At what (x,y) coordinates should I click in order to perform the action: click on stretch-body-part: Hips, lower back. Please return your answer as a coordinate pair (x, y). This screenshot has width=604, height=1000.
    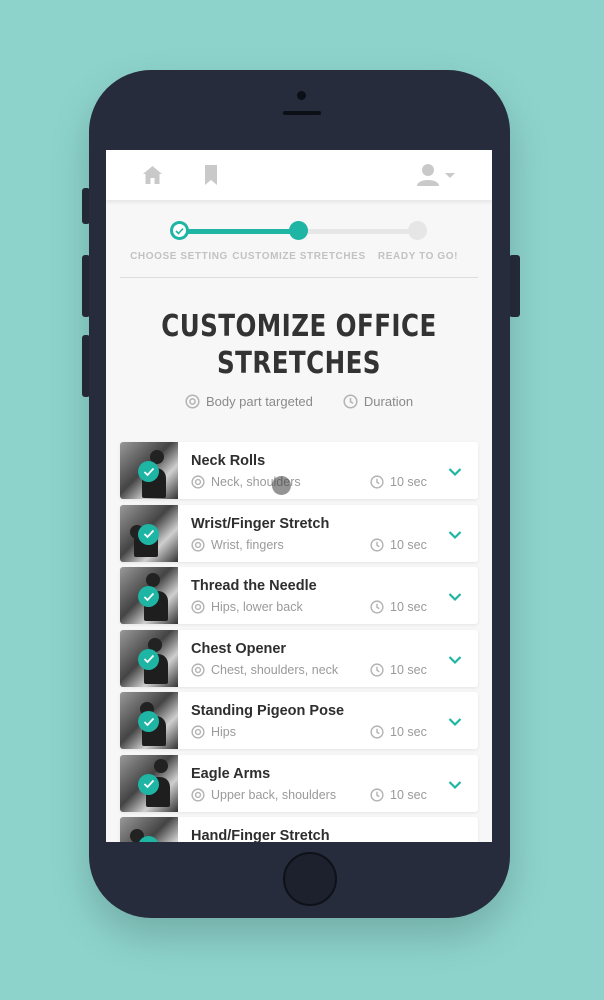
    Looking at the image, I should click on (247, 607).